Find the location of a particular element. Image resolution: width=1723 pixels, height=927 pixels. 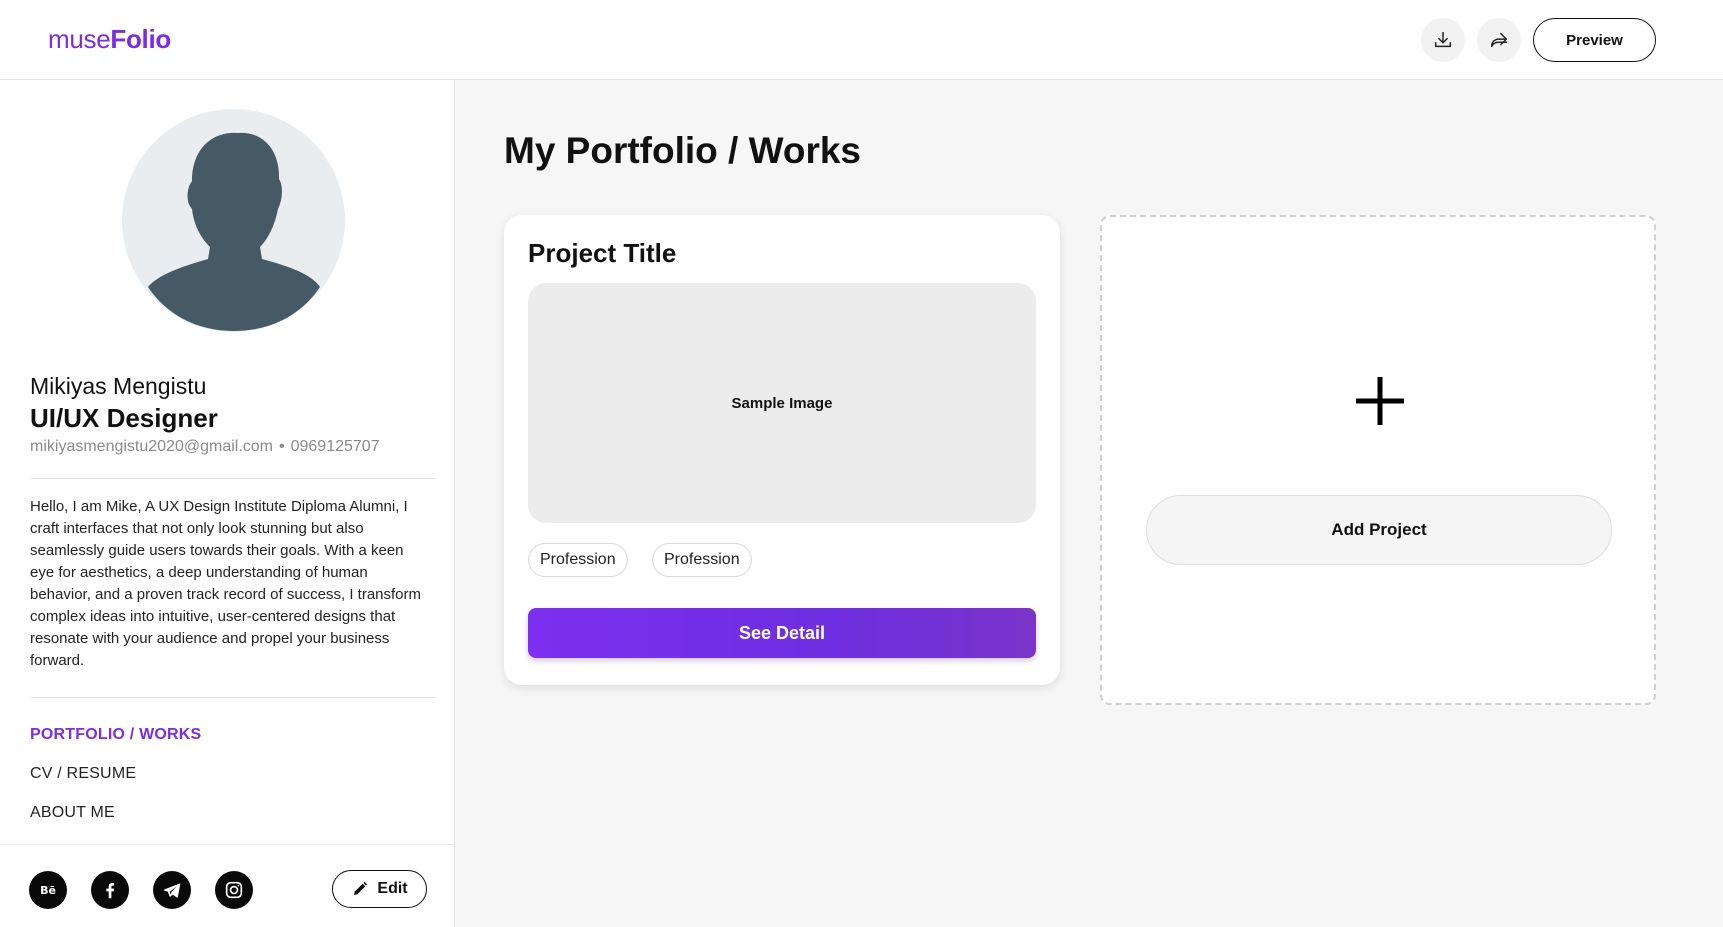

behance-link: Bē is located at coordinates (48, 890).